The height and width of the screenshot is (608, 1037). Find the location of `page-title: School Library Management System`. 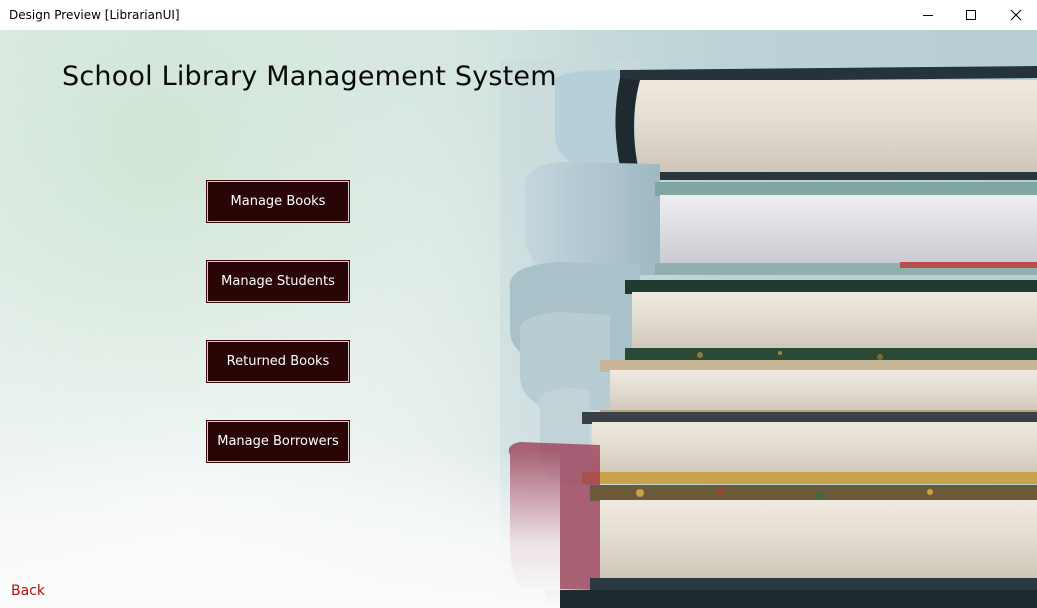

page-title: School Library Management System is located at coordinates (309, 76).